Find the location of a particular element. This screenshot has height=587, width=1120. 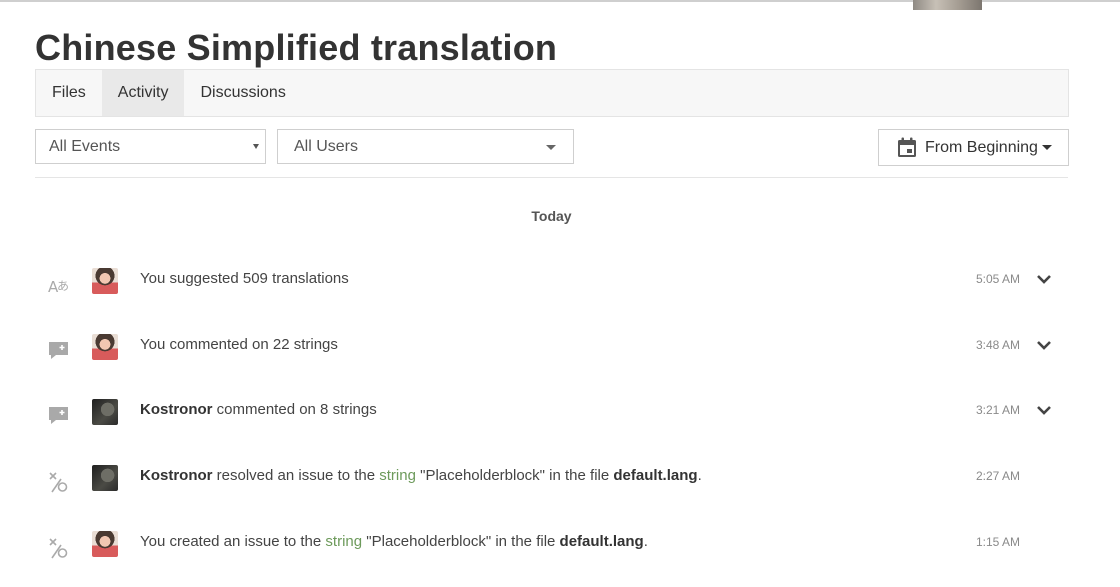

activity-text: You suggested 509 translations is located at coordinates (244, 278).